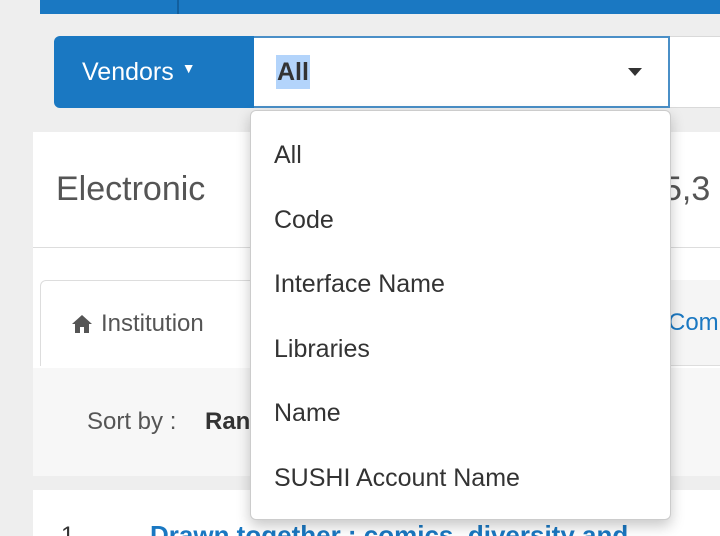 This screenshot has width=720, height=536. Describe the element at coordinates (178, 7) in the screenshot. I see `nav-divider` at that location.